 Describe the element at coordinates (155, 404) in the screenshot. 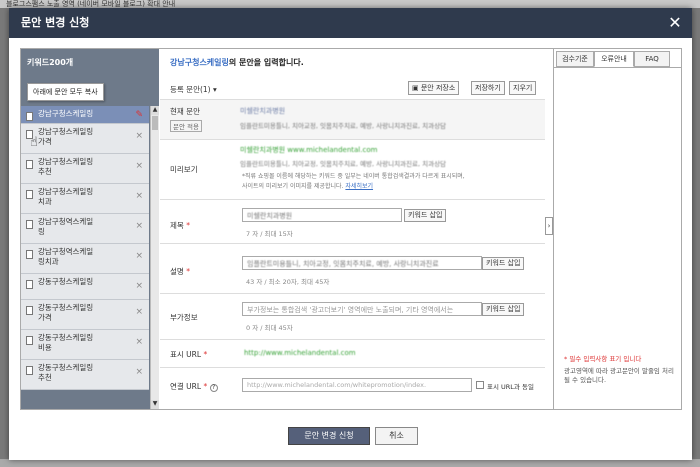

I see `scroll-down-icon: ▼` at that location.